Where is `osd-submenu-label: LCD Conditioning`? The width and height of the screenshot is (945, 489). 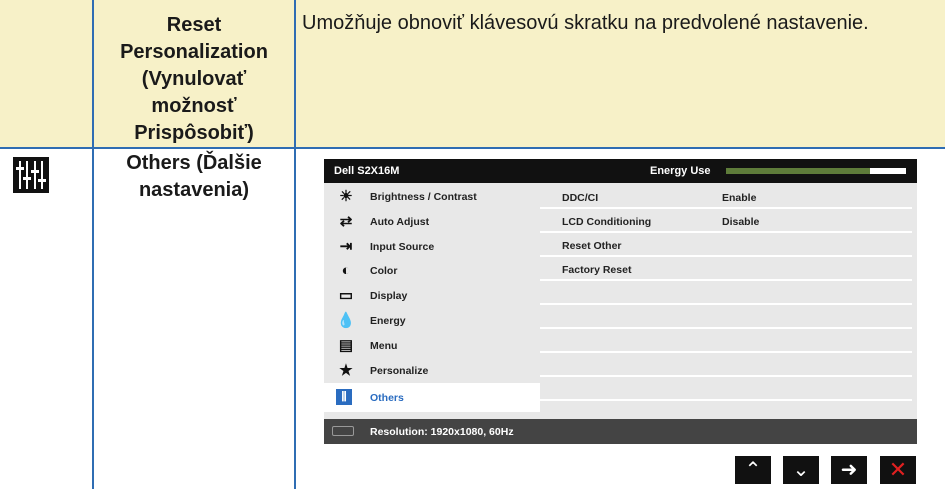 osd-submenu-label: LCD Conditioning is located at coordinates (607, 222).